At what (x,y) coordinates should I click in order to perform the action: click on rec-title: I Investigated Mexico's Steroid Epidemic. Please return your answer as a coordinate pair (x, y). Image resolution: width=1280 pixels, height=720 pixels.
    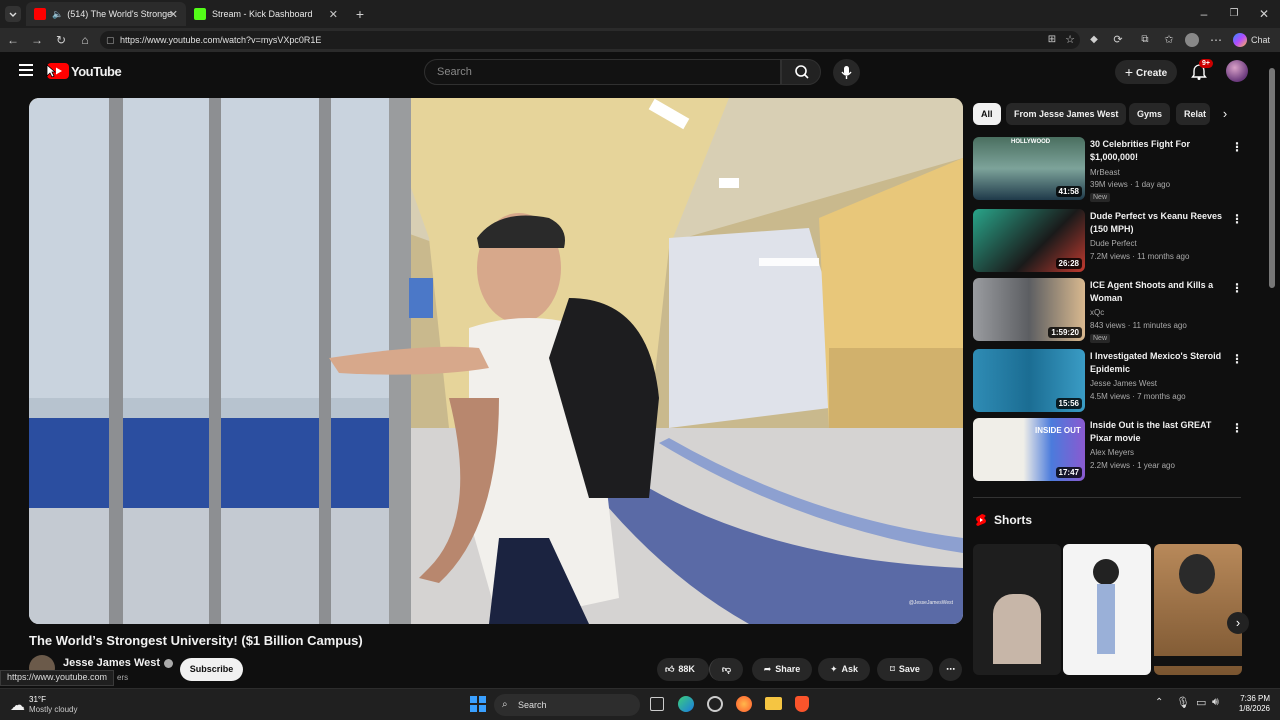
    Looking at the image, I should click on (1157, 363).